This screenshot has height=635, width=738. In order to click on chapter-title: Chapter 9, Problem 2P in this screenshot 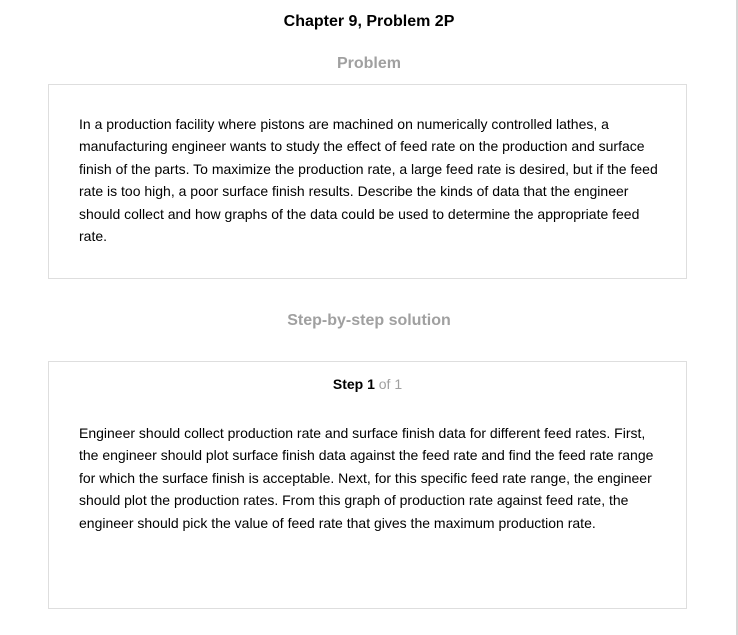, I will do `click(369, 21)`.